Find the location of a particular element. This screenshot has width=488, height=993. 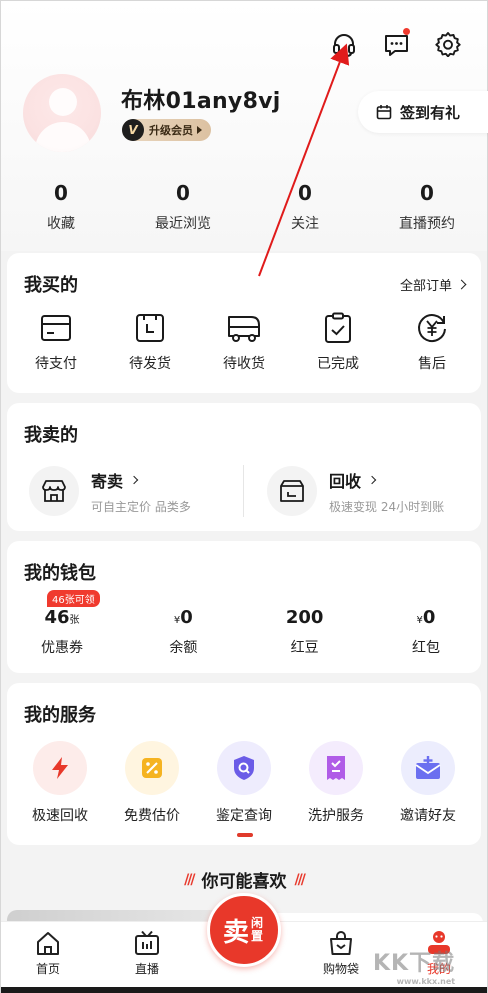

consignment-entry: 寄卖 可自主定价 品类多 is located at coordinates (110, 491).